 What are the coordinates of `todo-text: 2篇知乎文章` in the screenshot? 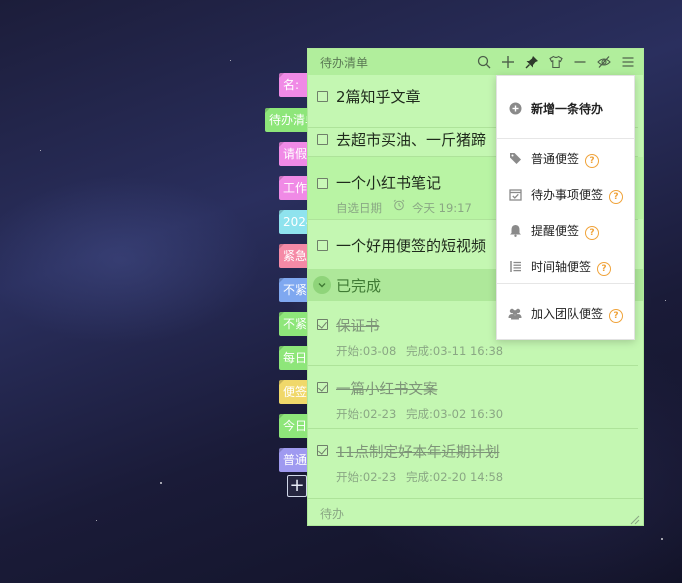 It's located at (378, 96).